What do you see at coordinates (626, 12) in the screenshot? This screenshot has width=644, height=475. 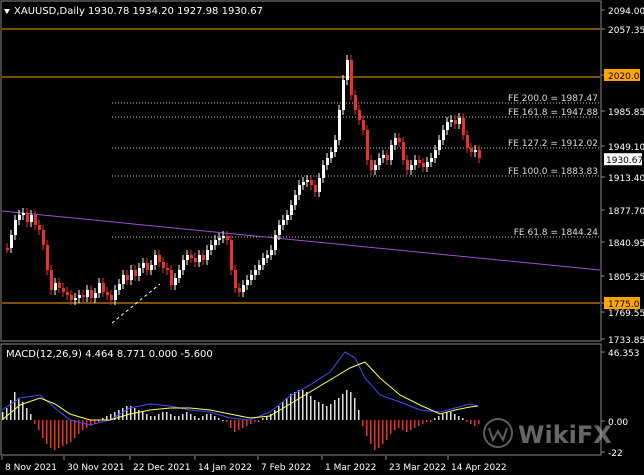 I see `price-tick: 2094.00` at bounding box center [626, 12].